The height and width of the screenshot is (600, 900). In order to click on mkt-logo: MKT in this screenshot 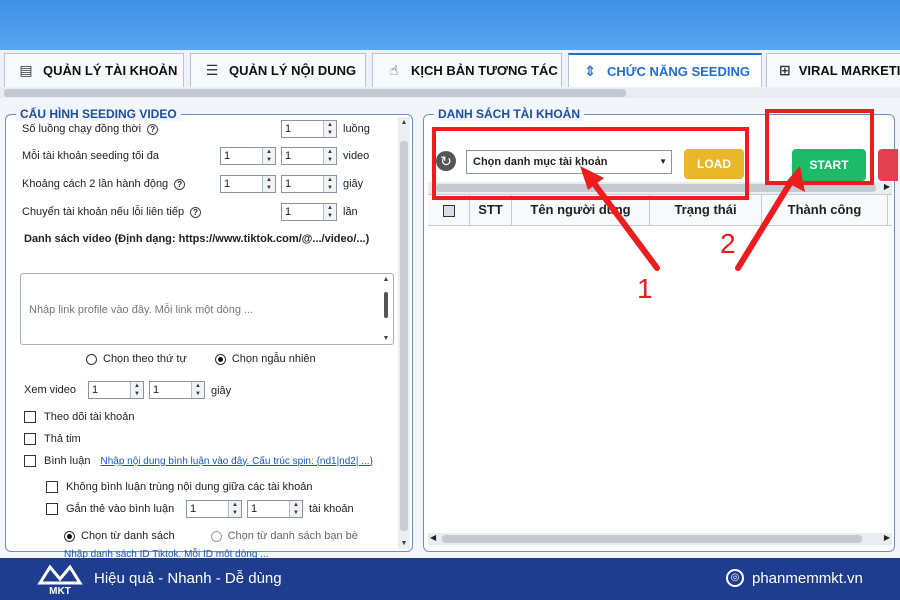, I will do `click(60, 580)`.